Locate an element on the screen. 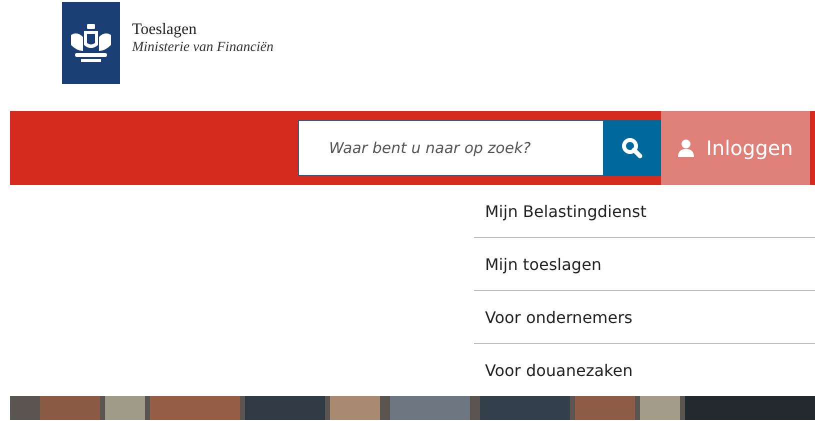 The height and width of the screenshot is (421, 815). search-button is located at coordinates (632, 148).